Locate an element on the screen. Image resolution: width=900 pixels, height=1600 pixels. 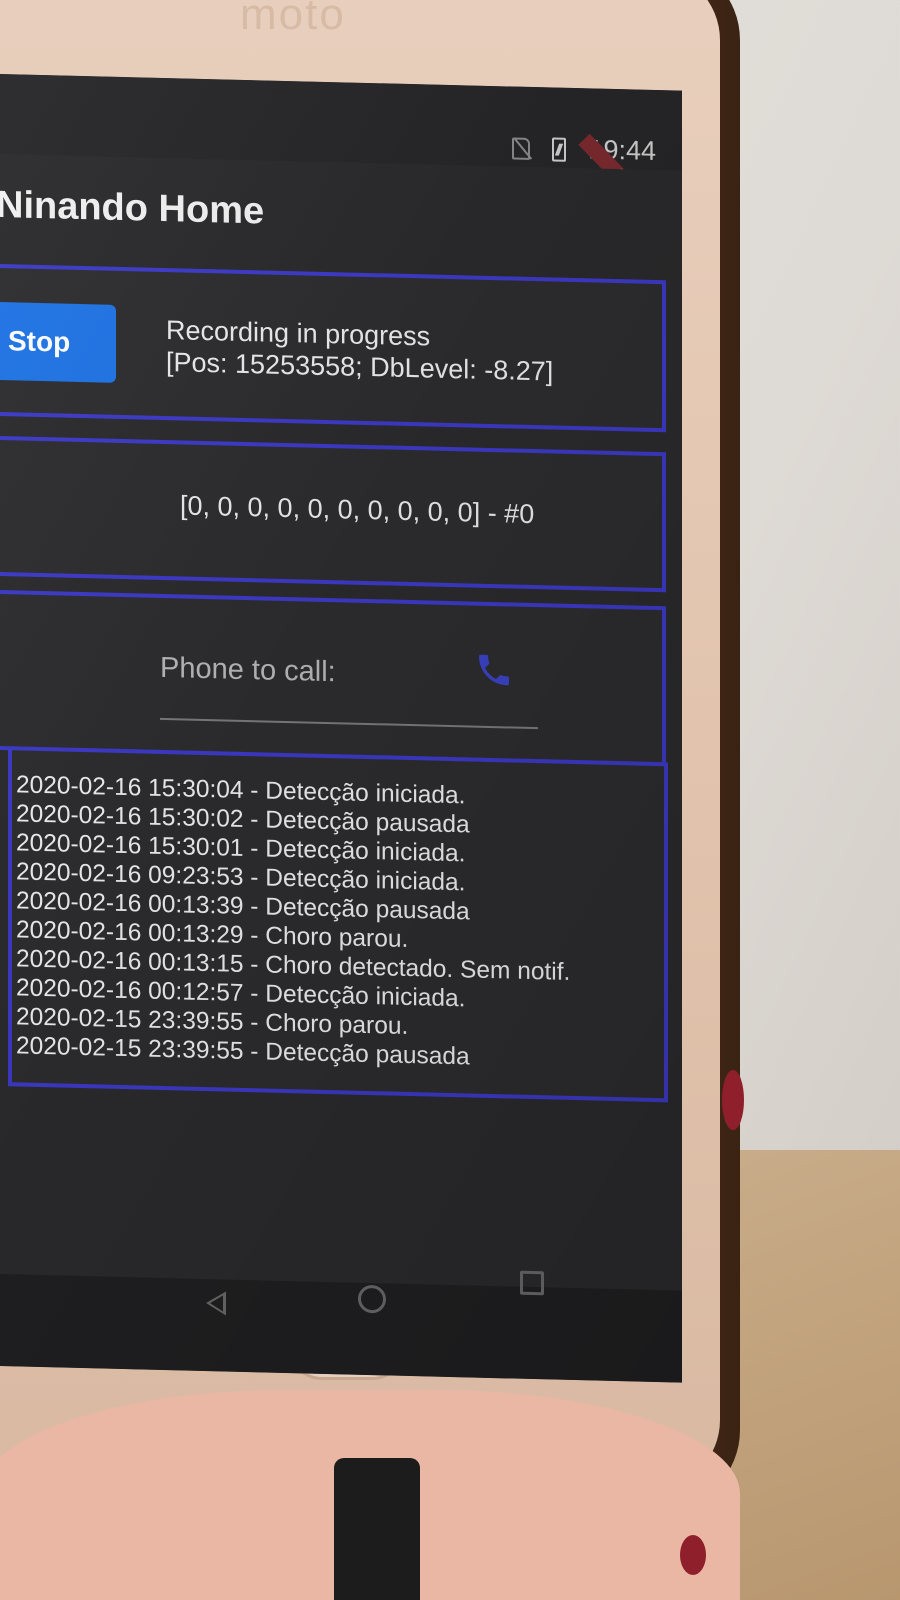
brand-logo: moto is located at coordinates (293, 19).